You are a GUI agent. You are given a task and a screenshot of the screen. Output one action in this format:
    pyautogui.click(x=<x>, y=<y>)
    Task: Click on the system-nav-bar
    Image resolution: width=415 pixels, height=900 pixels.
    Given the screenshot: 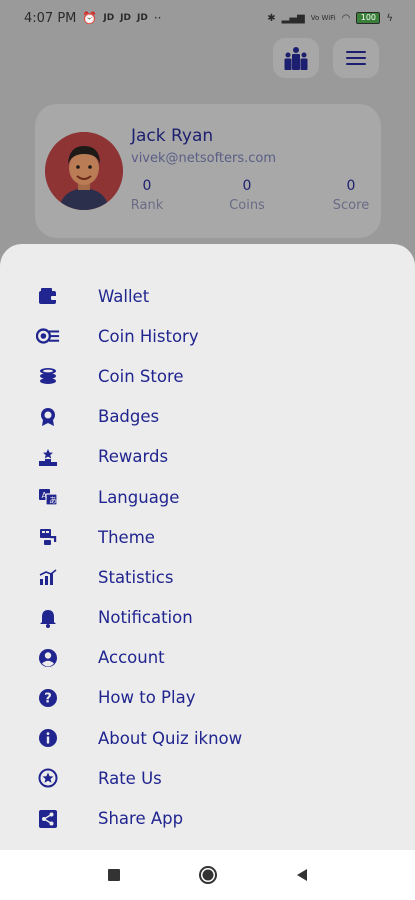 What is the action you would take?
    pyautogui.click(x=207, y=875)
    